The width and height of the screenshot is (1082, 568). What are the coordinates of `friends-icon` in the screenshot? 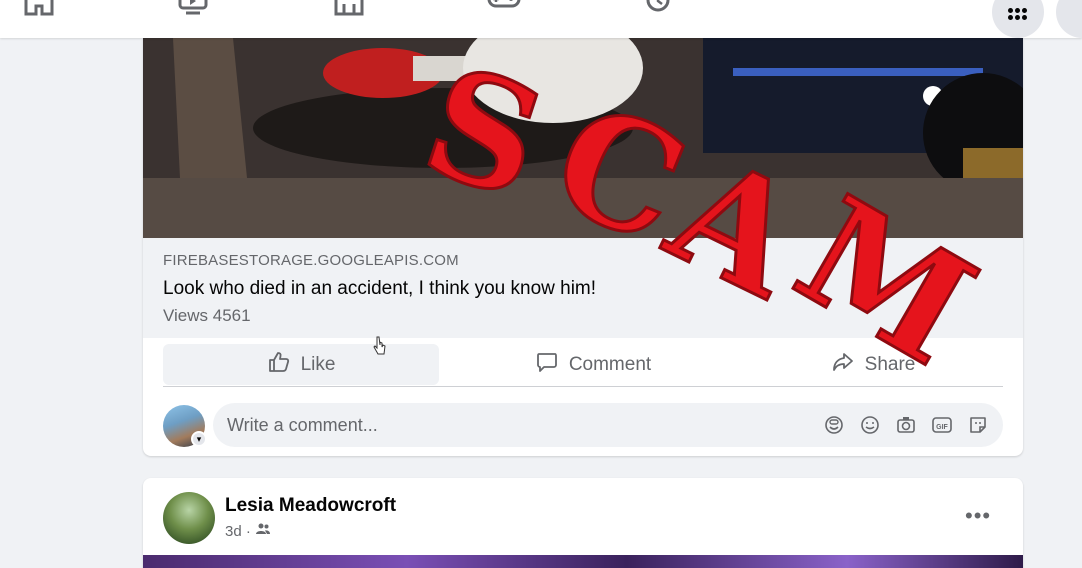 It's located at (263, 531).